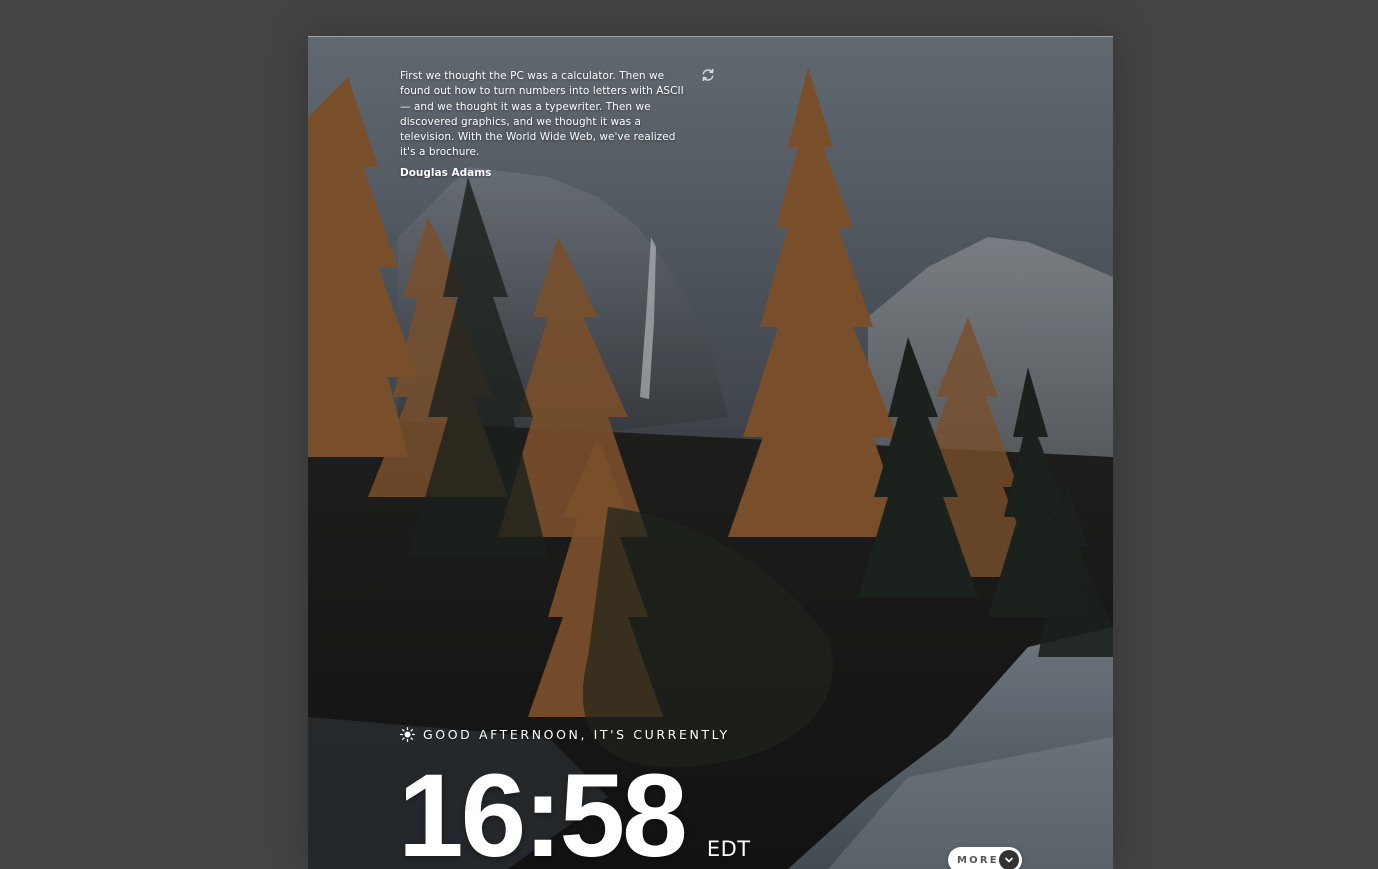  What do you see at coordinates (576, 734) in the screenshot?
I see `greeting-text: Good afternoon, it's currently` at bounding box center [576, 734].